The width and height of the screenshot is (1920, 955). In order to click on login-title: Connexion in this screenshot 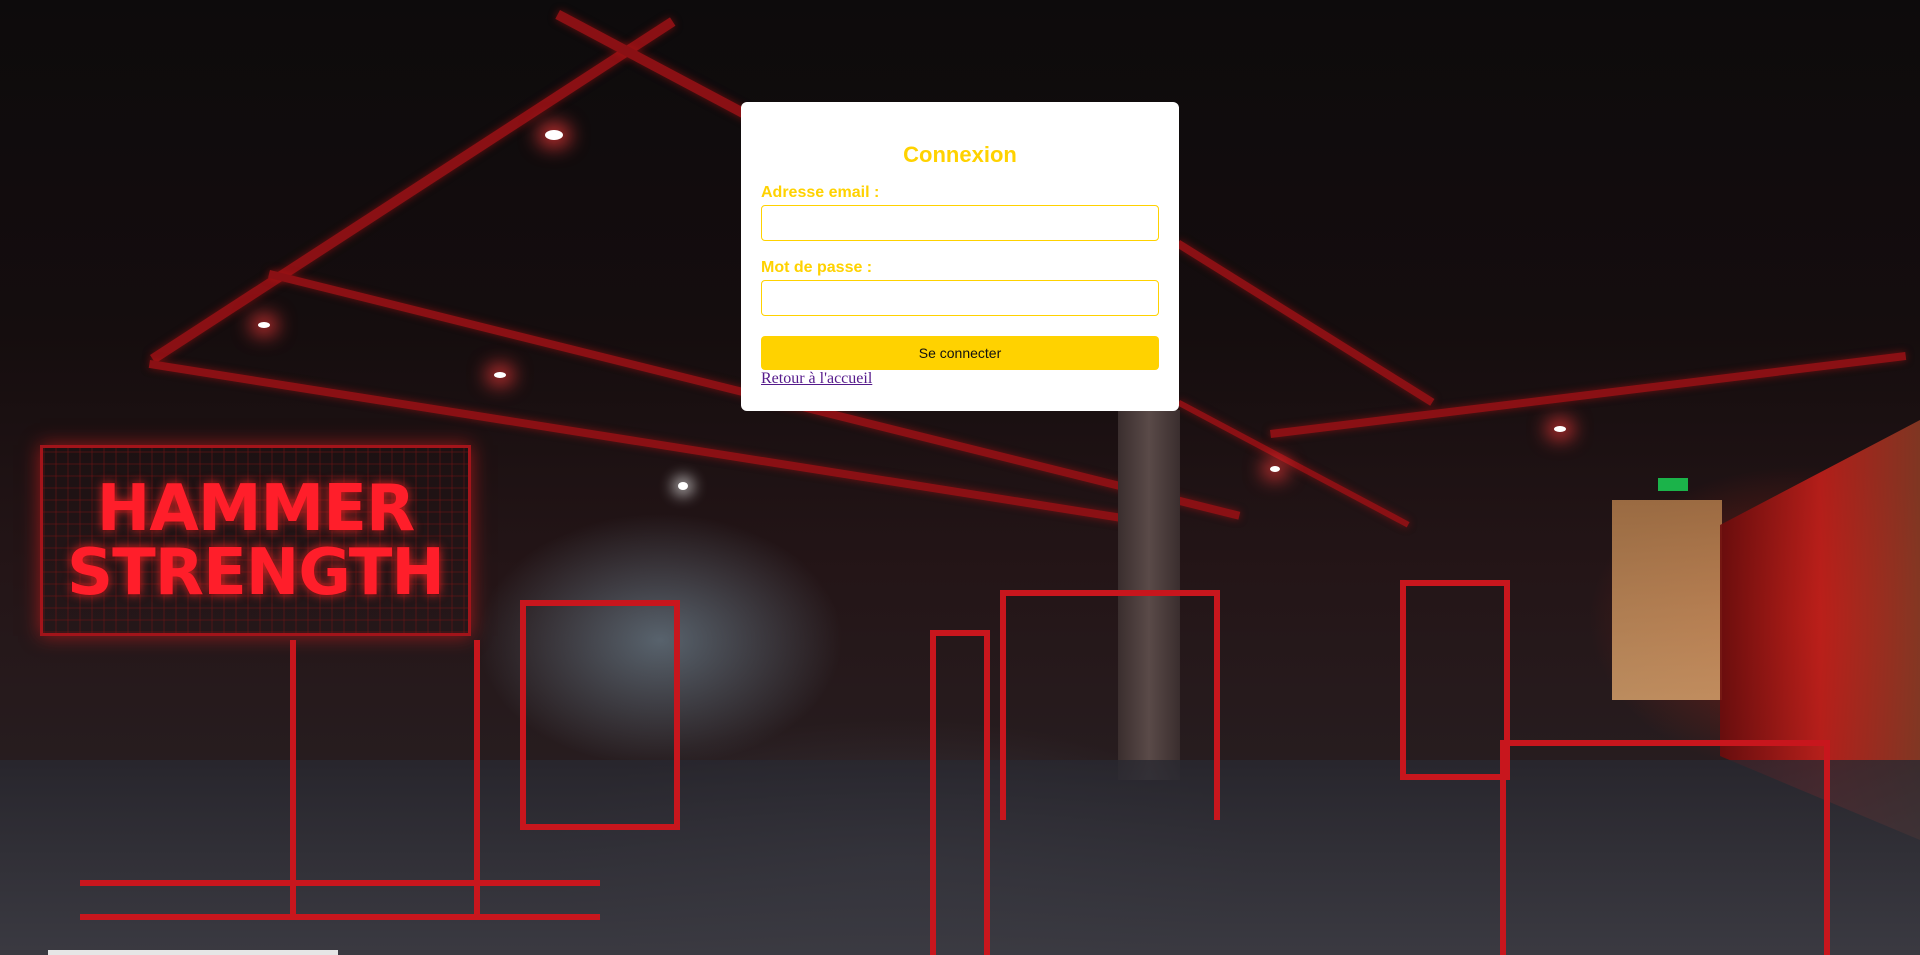, I will do `click(960, 154)`.